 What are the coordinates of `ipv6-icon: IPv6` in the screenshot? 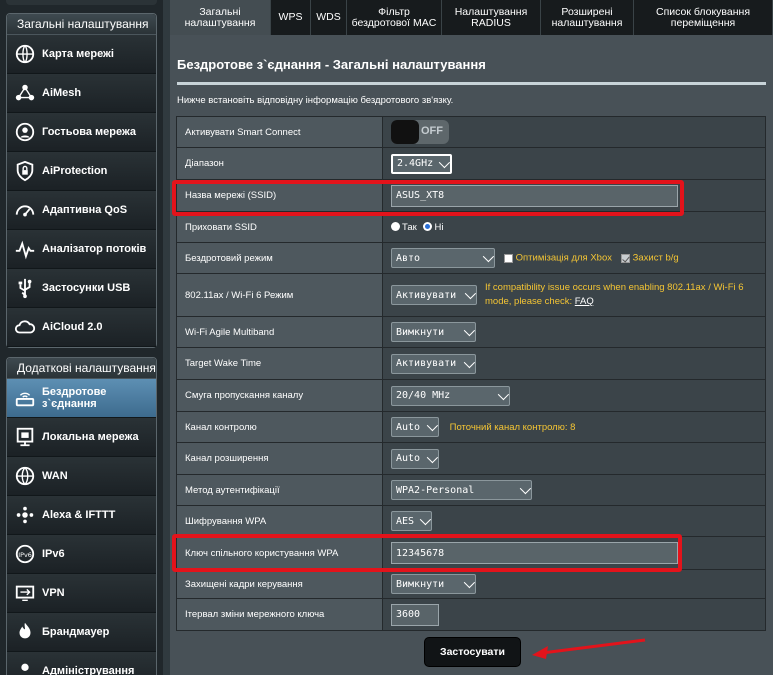 It's located at (25, 554).